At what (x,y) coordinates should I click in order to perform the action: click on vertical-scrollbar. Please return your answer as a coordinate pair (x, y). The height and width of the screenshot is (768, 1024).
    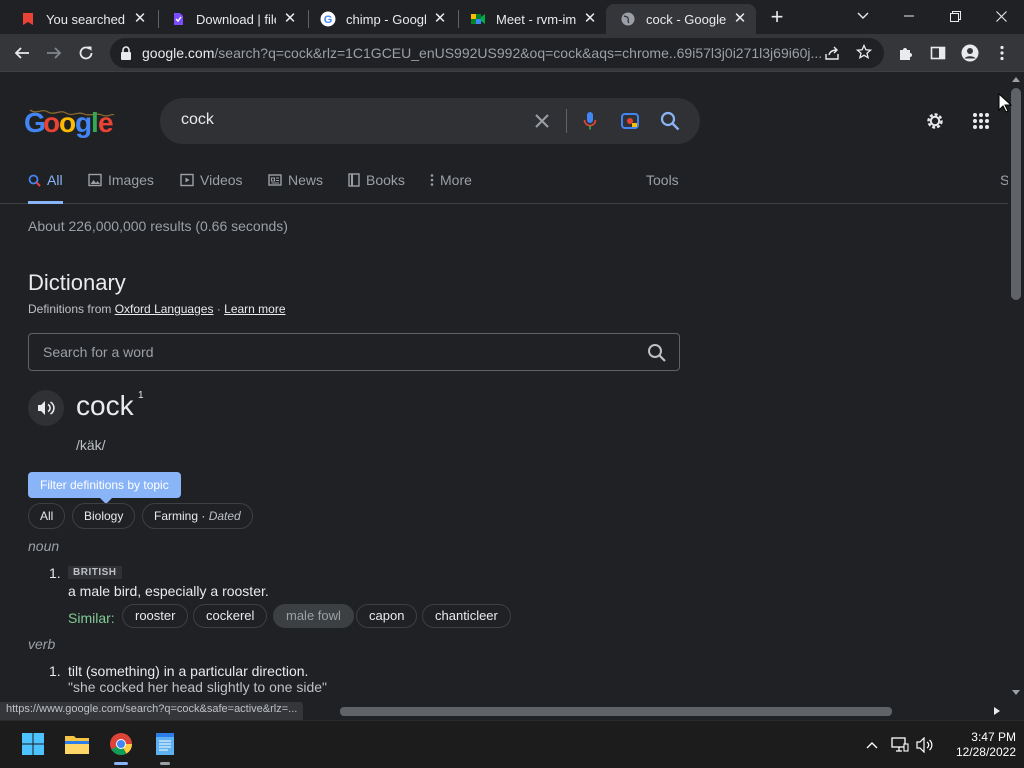
    Looking at the image, I should click on (1016, 388).